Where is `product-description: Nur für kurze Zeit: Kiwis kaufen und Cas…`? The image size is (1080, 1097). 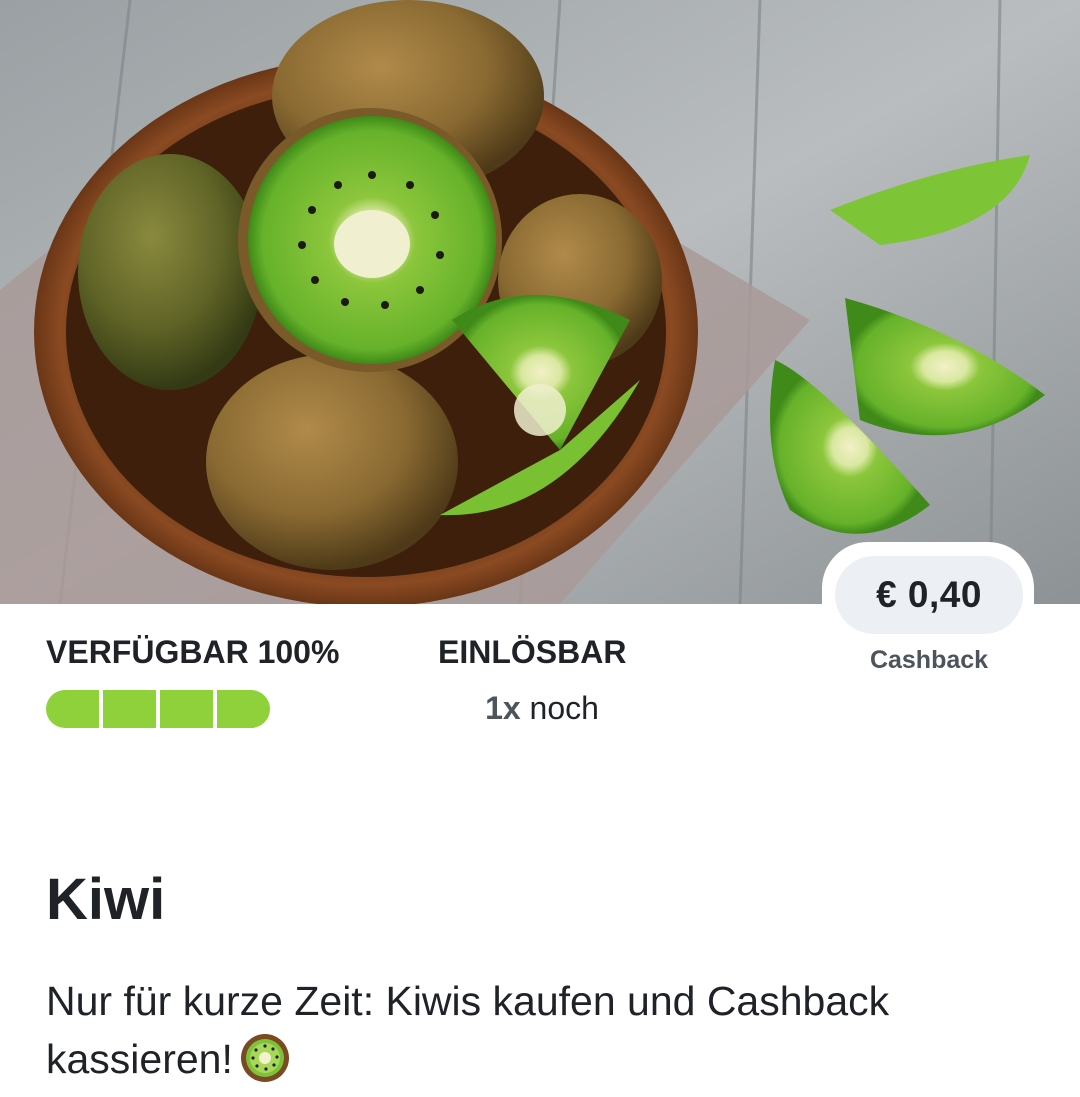 product-description: Nur für kurze Zeit: Kiwis kaufen und Cas… is located at coordinates (546, 1030).